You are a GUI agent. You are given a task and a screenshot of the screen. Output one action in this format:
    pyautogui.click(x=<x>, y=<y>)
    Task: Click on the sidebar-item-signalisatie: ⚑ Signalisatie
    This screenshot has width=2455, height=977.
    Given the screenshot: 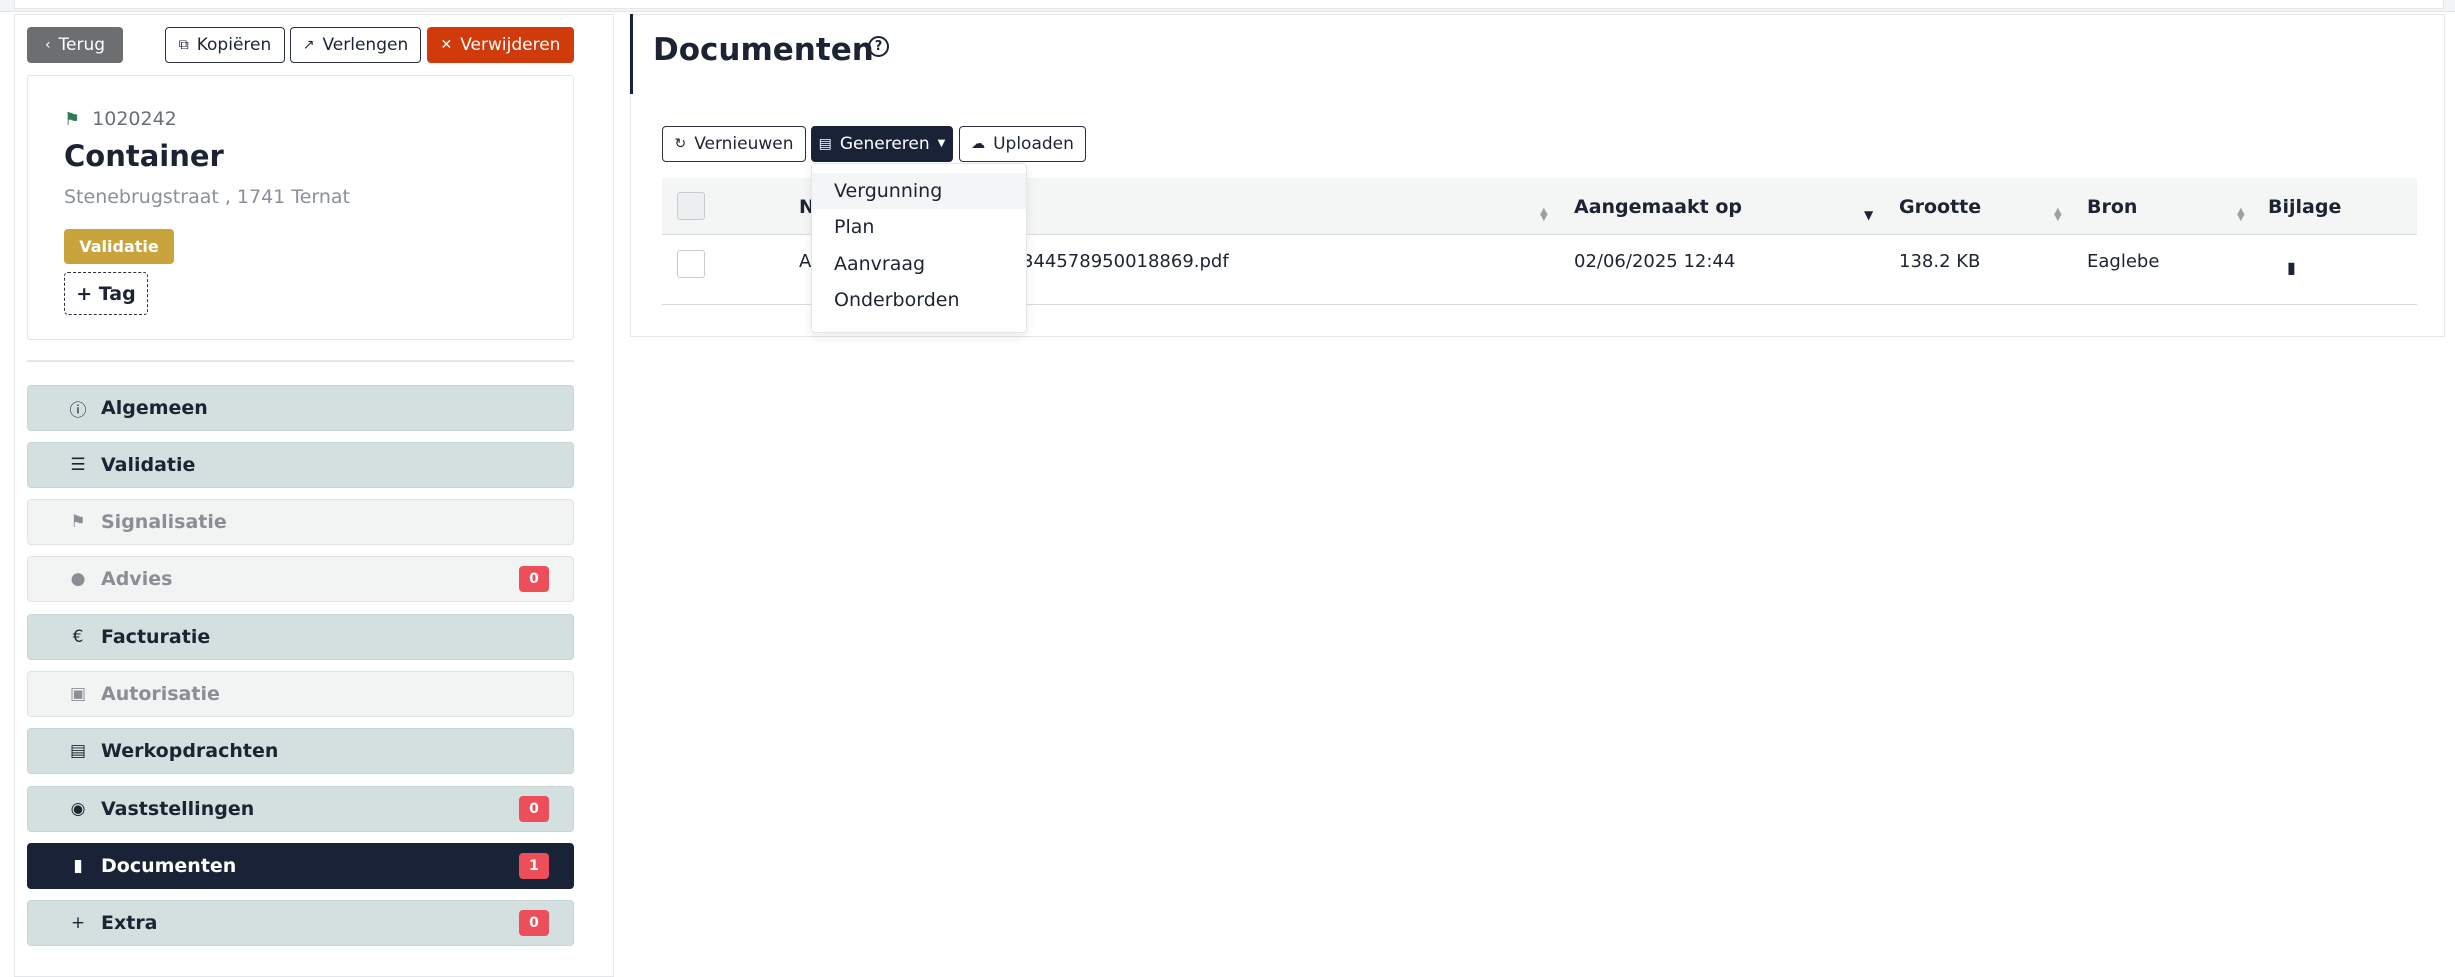 What is the action you would take?
    pyautogui.click(x=300, y=522)
    